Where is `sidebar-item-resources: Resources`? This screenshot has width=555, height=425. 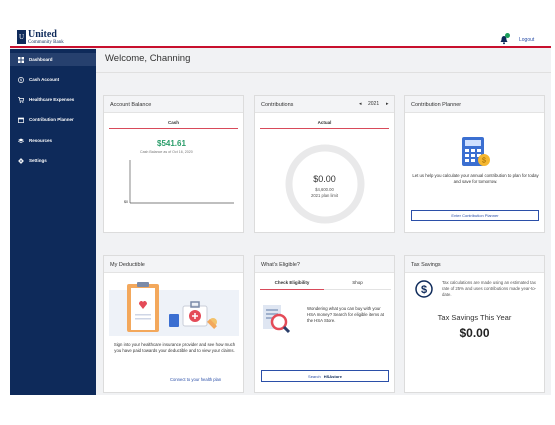
sidebar-item-resources: Resources is located at coordinates (53, 140).